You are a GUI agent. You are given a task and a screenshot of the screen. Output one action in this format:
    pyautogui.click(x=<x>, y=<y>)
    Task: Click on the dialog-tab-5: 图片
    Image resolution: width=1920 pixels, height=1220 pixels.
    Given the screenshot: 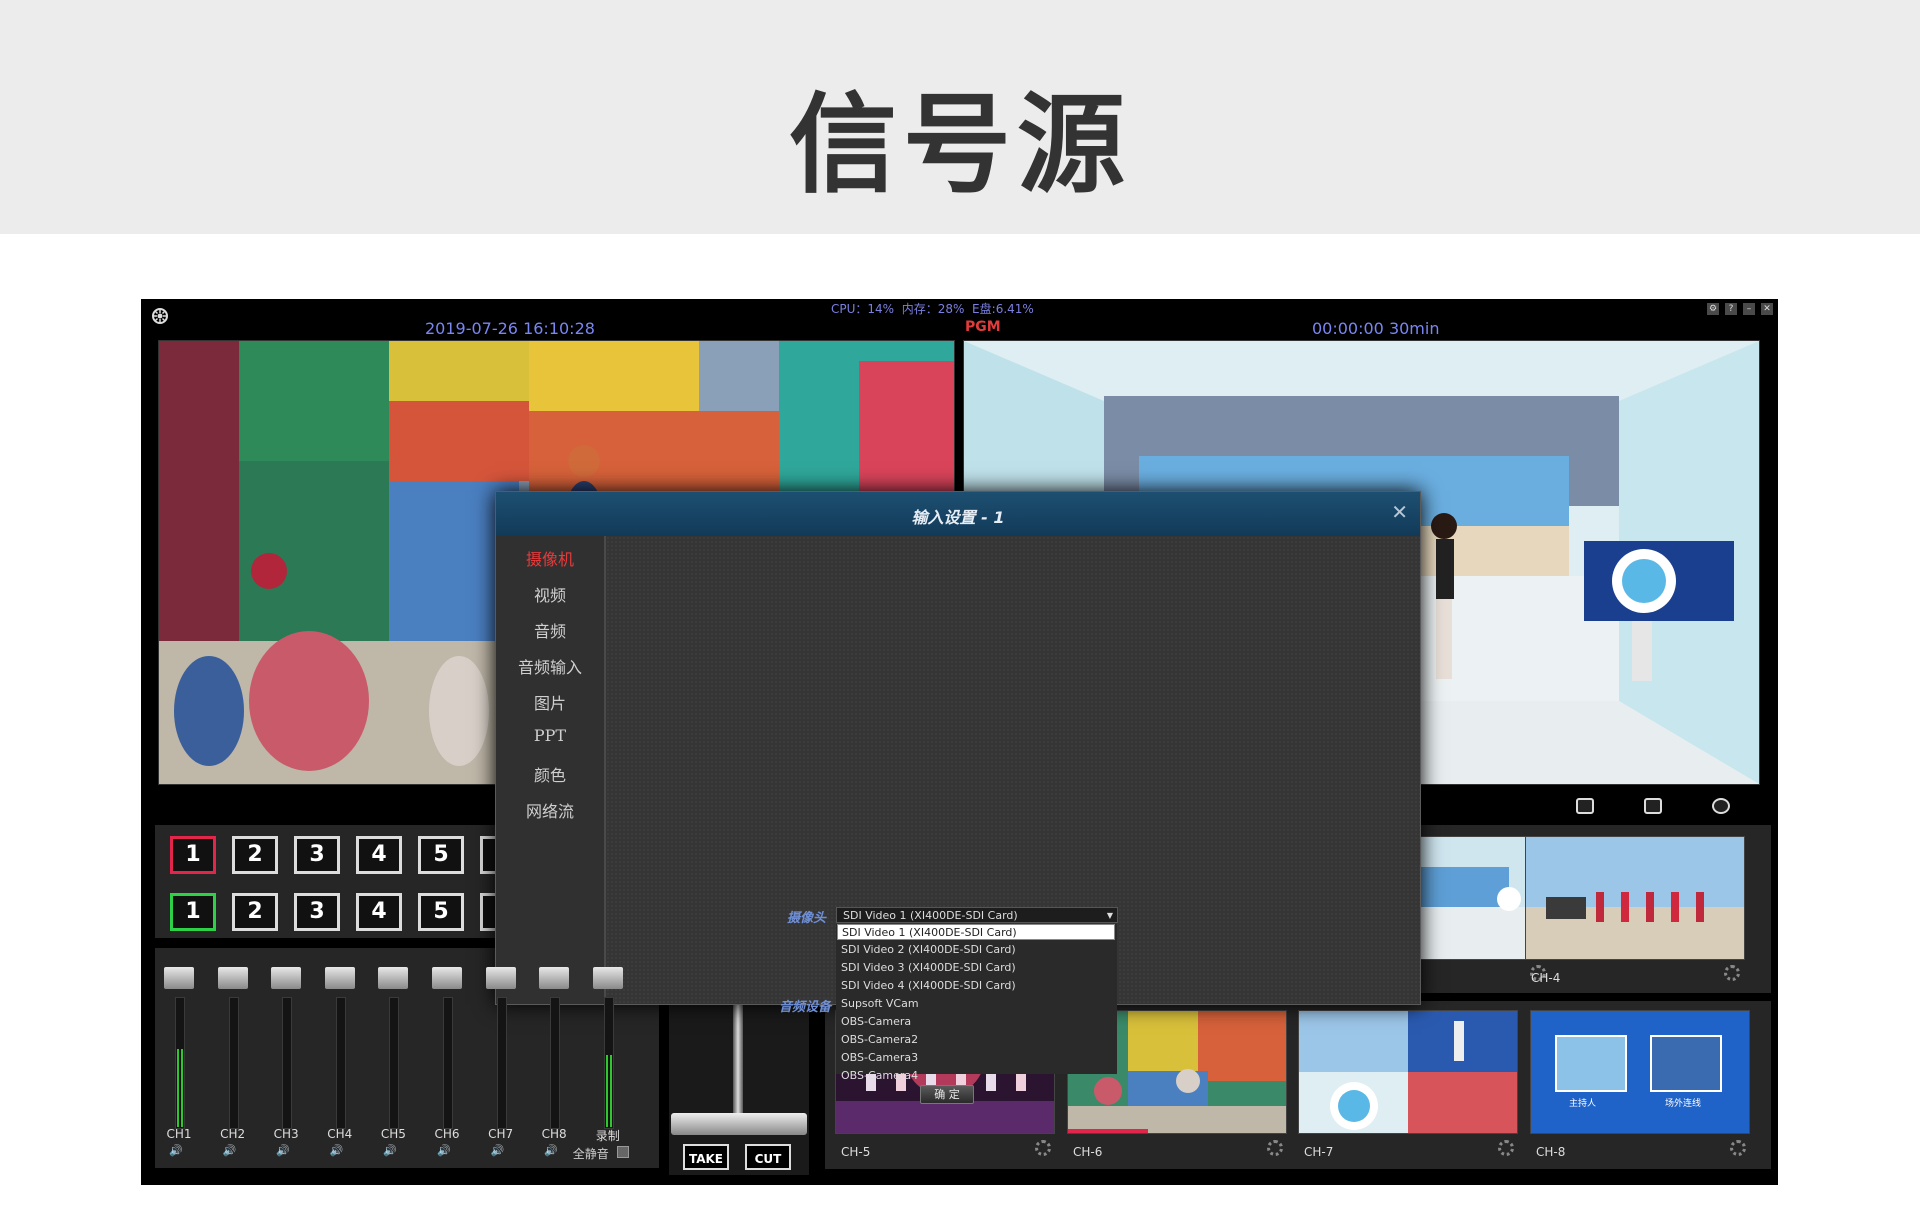 What is the action you would take?
    pyautogui.click(x=550, y=702)
    